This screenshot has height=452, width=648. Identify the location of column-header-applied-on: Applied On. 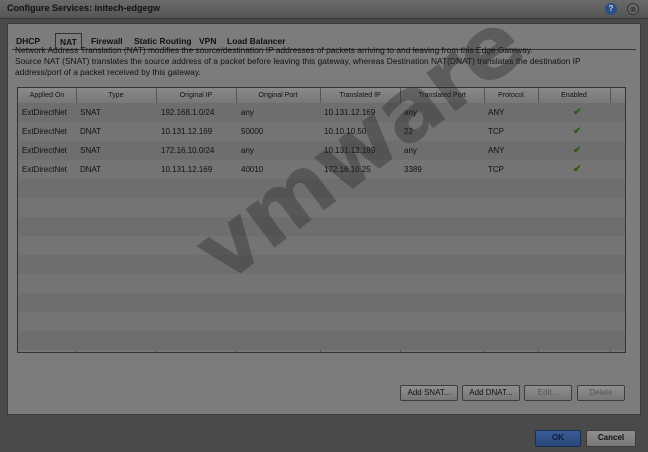
(47, 95).